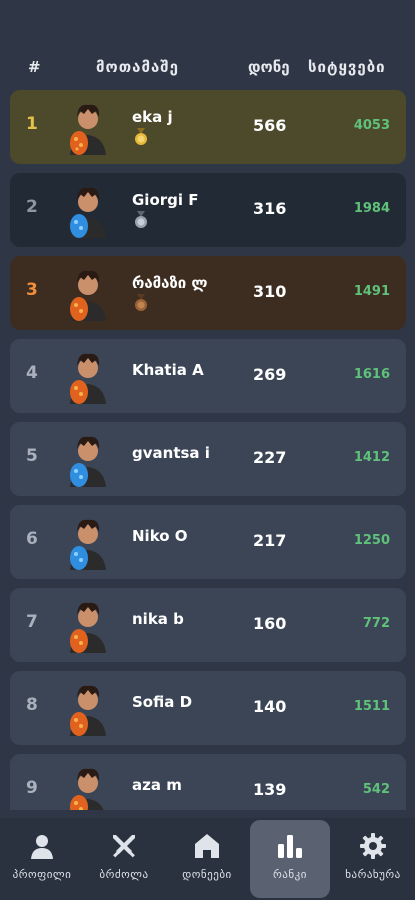 The height and width of the screenshot is (900, 415). What do you see at coordinates (290, 859) in the screenshot?
I see `nav-ranking: რანკი` at bounding box center [290, 859].